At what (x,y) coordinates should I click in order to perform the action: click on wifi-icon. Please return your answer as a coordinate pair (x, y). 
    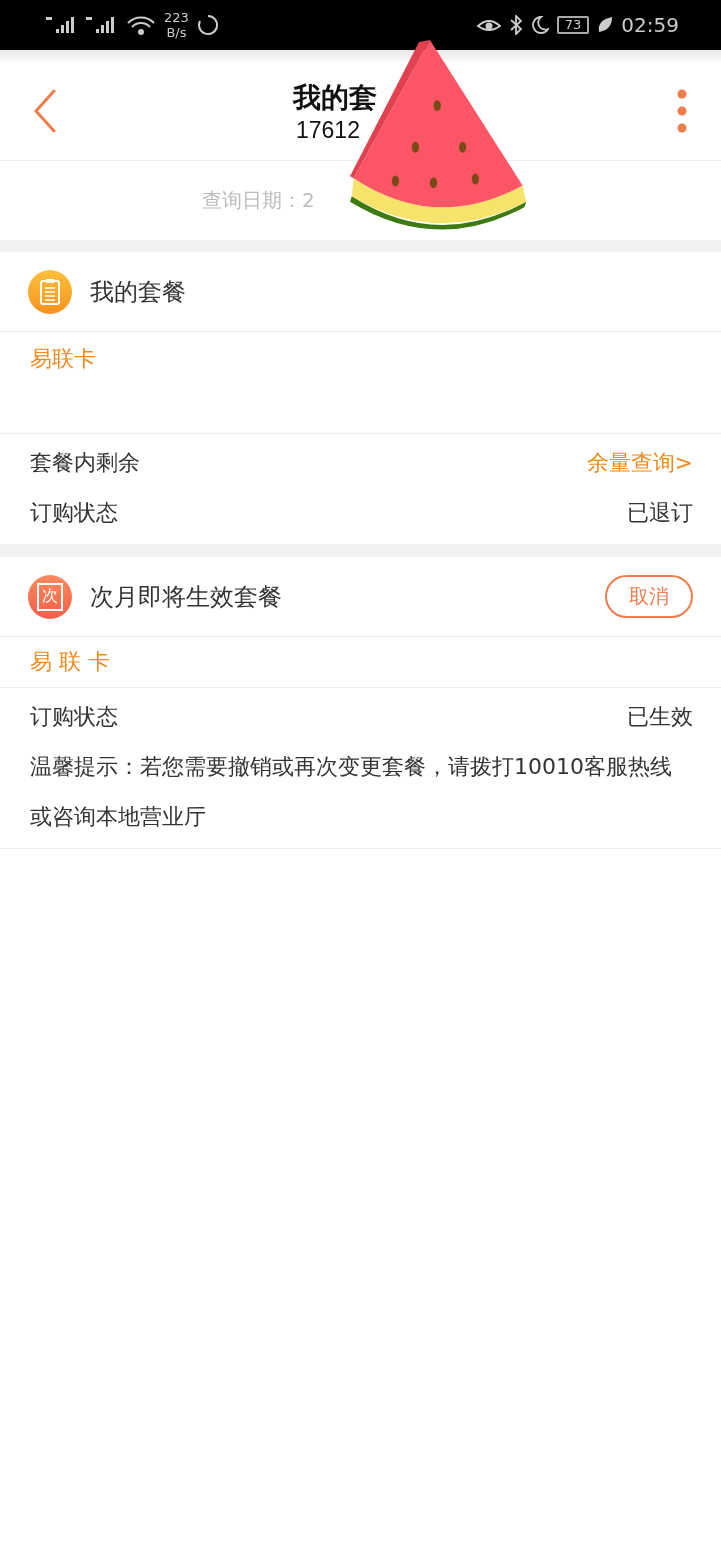
    Looking at the image, I should click on (141, 25).